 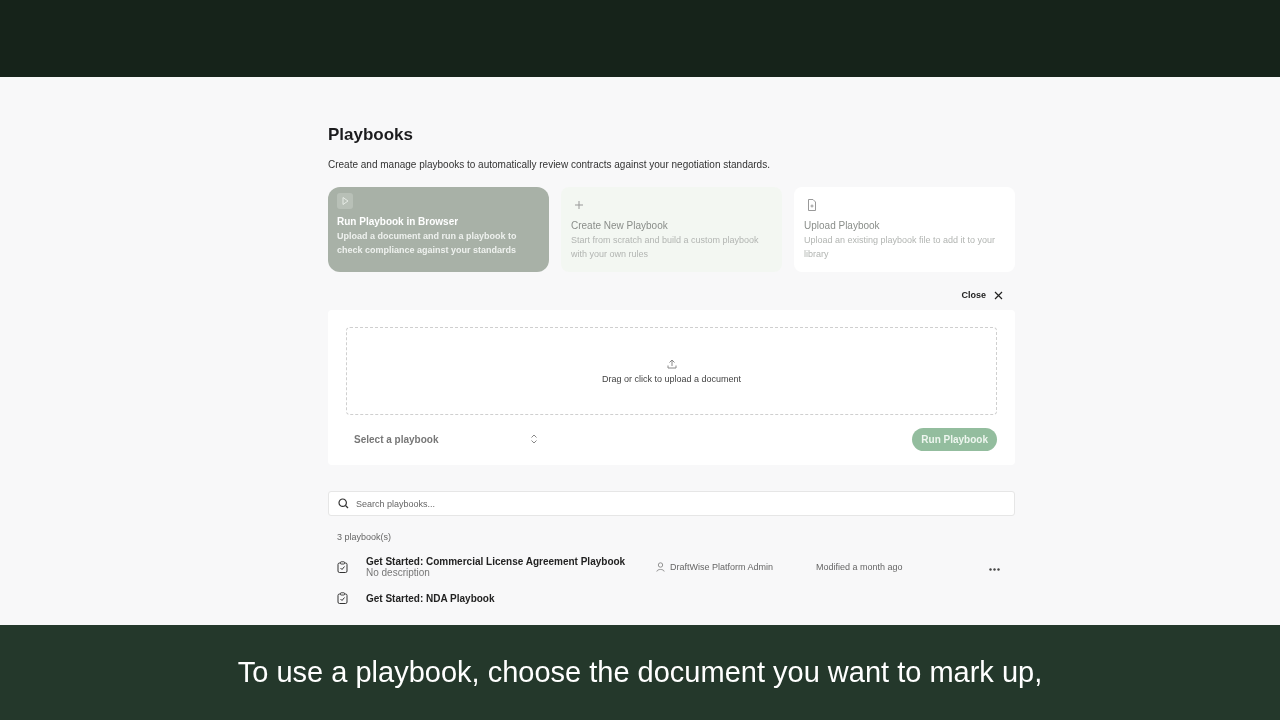 What do you see at coordinates (371, 135) in the screenshot?
I see `page-title: Playbooks` at bounding box center [371, 135].